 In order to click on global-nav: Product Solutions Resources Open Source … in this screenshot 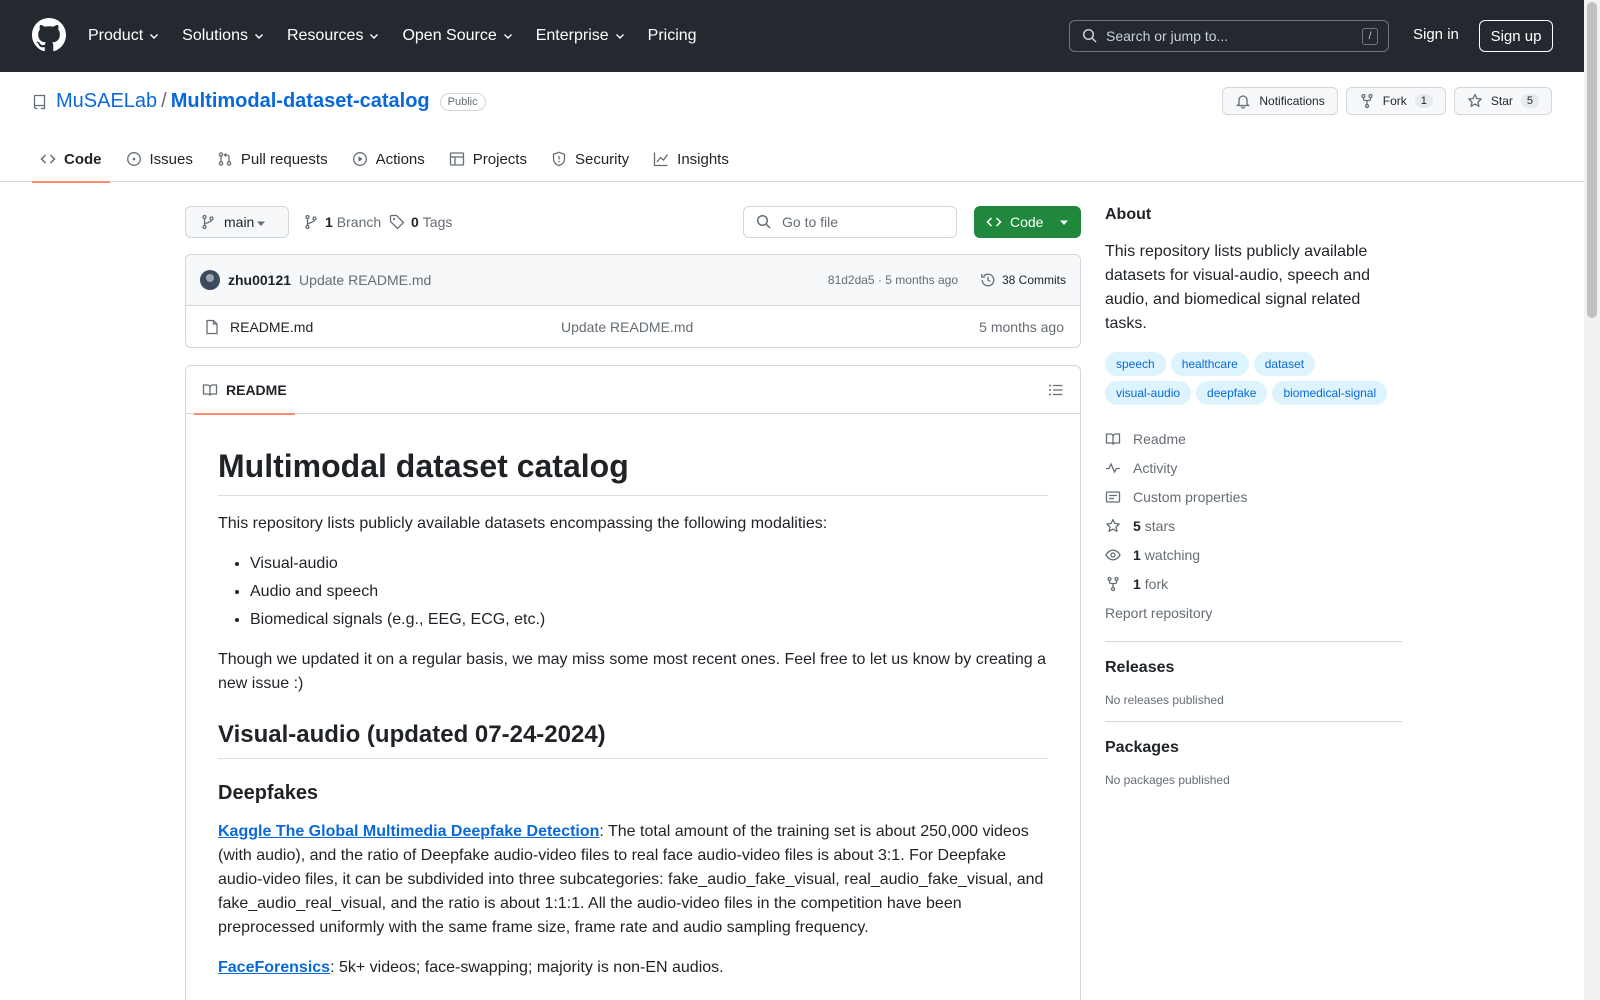, I will do `click(403, 36)`.